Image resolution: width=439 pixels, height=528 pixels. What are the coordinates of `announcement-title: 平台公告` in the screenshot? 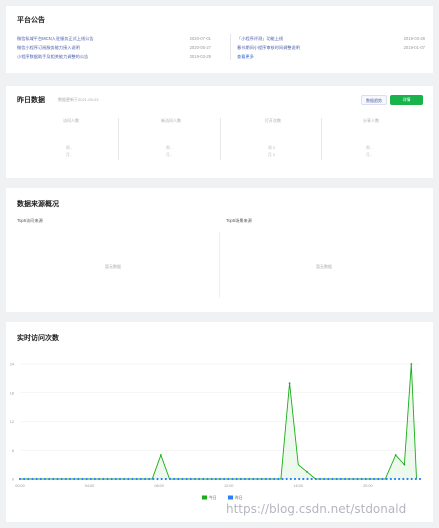 It's located at (31, 20).